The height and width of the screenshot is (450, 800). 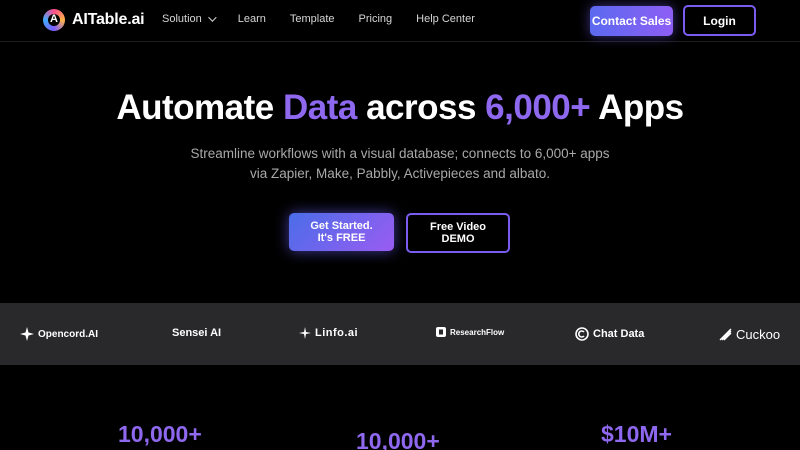 I want to click on brand-logo: A AITable.ai, so click(x=94, y=20).